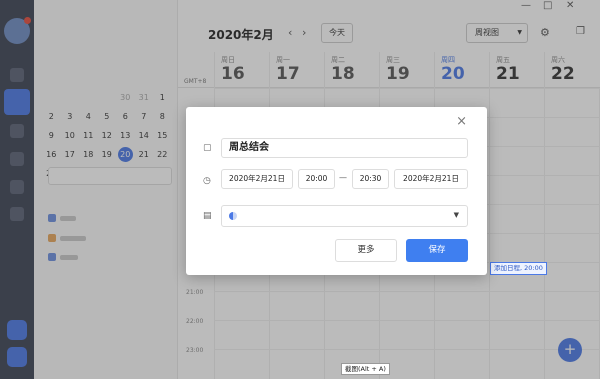 The image size is (600, 379). I want to click on save-button: 保存, so click(437, 250).